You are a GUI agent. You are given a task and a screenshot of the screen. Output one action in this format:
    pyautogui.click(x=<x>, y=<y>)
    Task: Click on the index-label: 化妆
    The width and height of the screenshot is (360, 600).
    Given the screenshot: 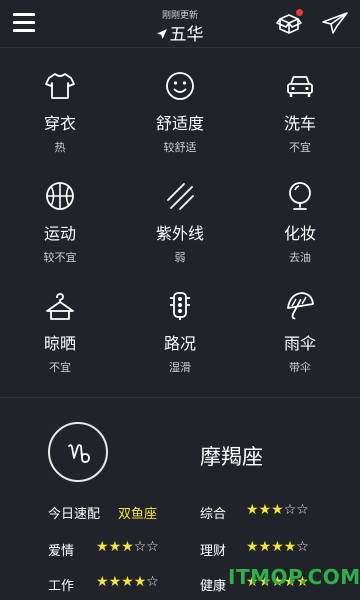 What is the action you would take?
    pyautogui.click(x=299, y=233)
    